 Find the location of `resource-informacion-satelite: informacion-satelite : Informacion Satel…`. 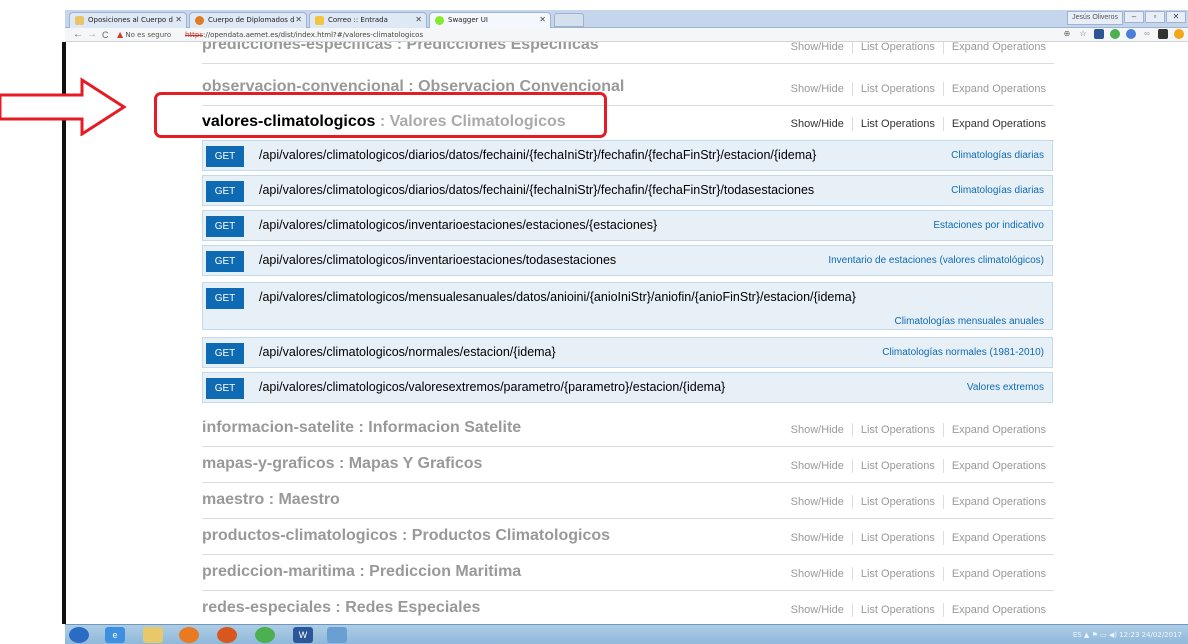

resource-informacion-satelite: informacion-satelite : Informacion Satel… is located at coordinates (628, 429).